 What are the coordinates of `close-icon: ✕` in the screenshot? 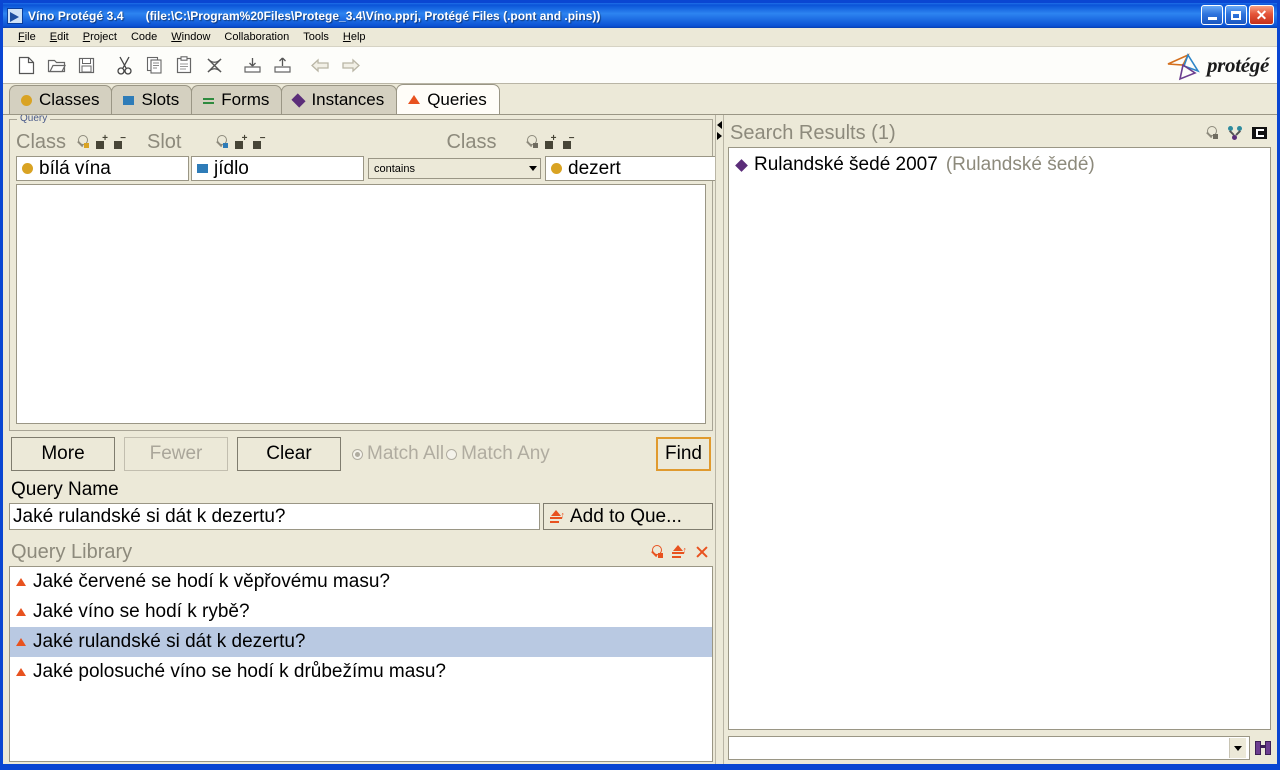 It's located at (1261, 15).